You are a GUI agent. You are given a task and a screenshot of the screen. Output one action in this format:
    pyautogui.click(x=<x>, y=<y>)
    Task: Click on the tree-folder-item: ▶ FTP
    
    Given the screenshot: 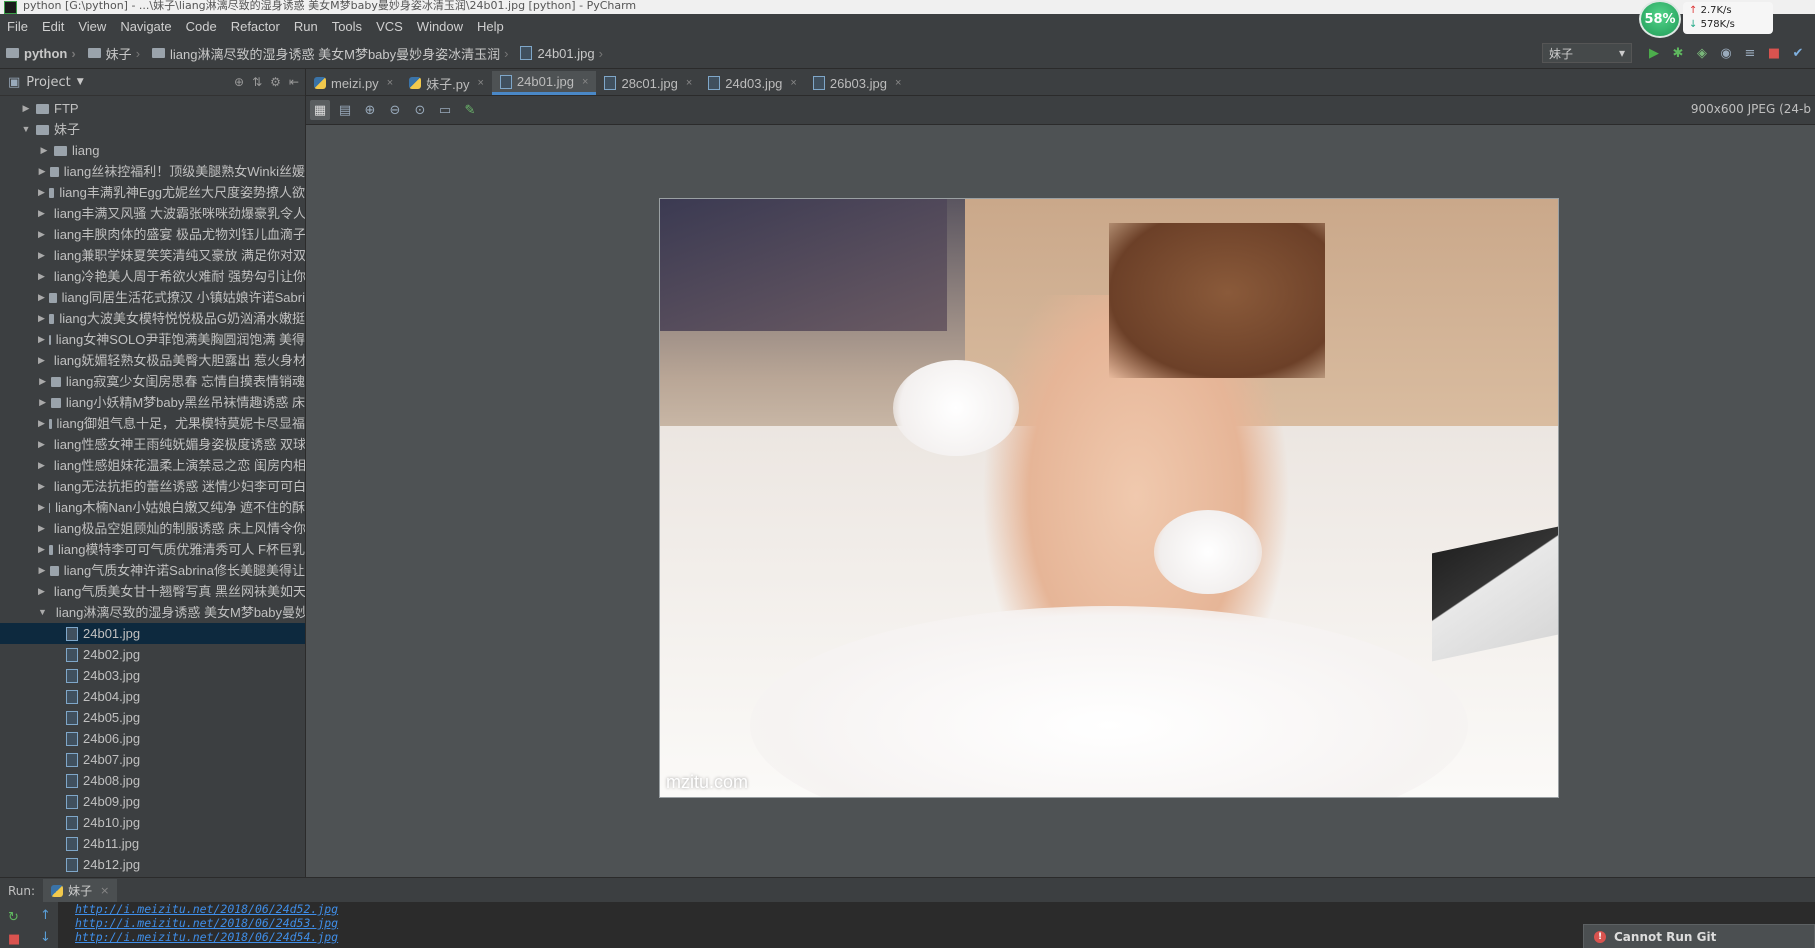 What is the action you would take?
    pyautogui.click(x=152, y=108)
    